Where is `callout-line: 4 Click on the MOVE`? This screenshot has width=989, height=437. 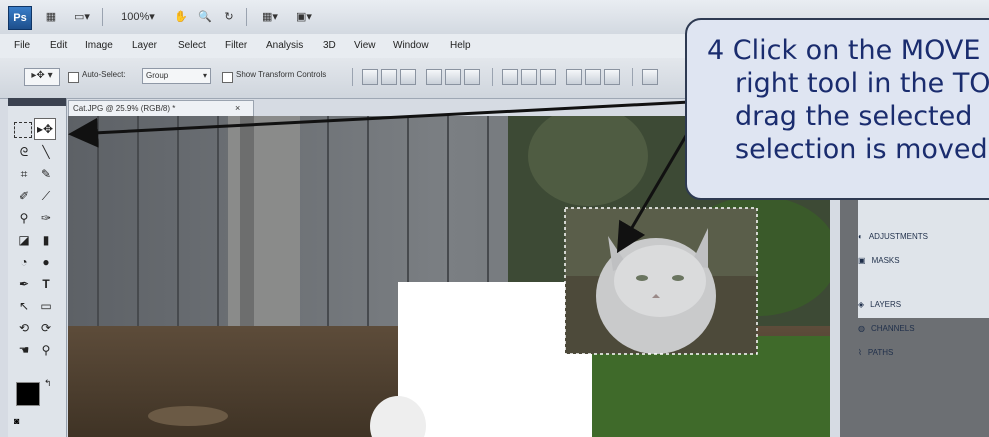
callout-line: 4 Click on the MOVE is located at coordinates (844, 50).